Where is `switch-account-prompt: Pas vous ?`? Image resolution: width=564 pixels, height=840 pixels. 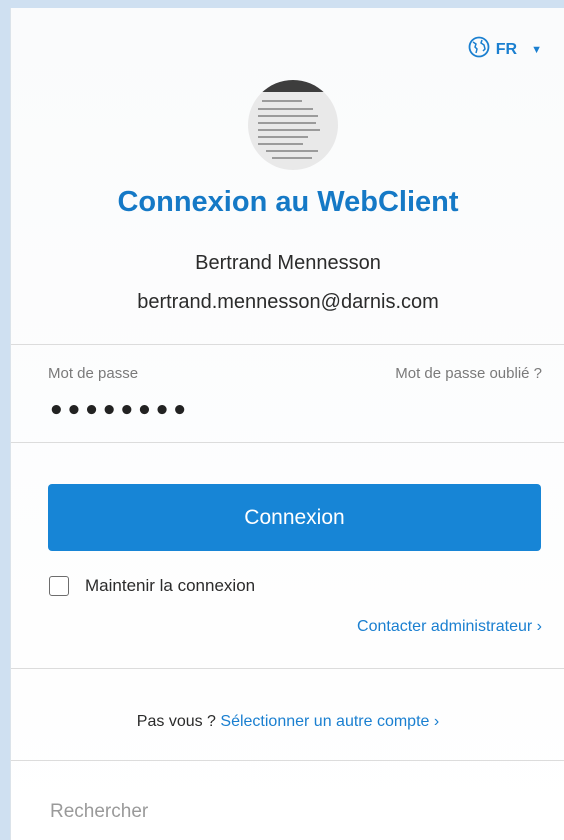
switch-account-prompt: Pas vous ? is located at coordinates (176, 721).